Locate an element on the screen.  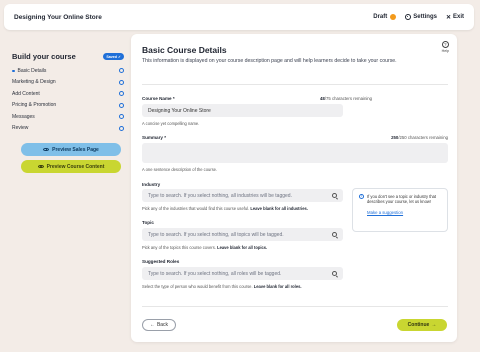
arrow-left-icon: ← is located at coordinates (152, 325).